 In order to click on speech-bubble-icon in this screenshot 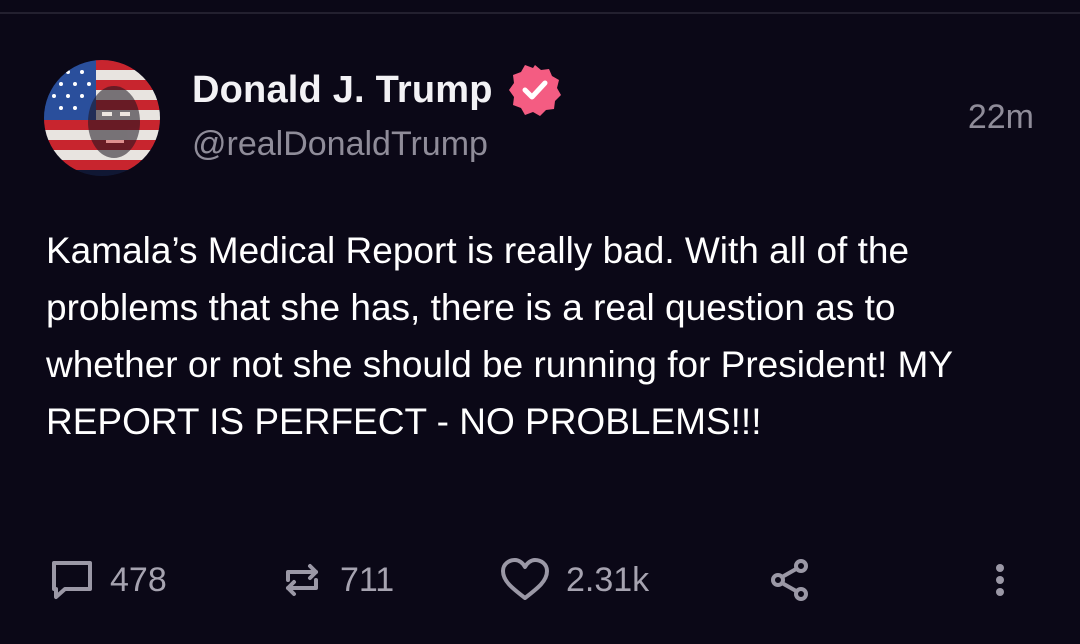, I will do `click(72, 580)`.